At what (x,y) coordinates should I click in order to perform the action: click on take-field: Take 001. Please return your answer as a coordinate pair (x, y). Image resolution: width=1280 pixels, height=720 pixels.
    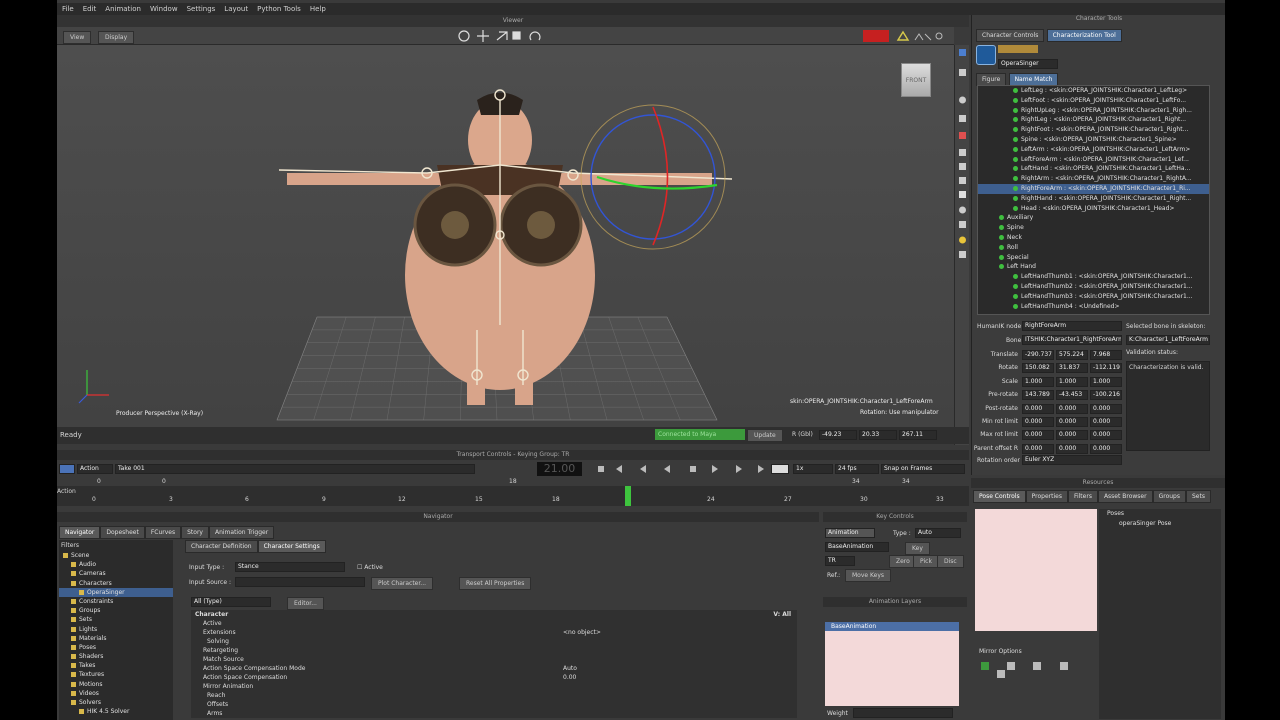
    Looking at the image, I should click on (295, 469).